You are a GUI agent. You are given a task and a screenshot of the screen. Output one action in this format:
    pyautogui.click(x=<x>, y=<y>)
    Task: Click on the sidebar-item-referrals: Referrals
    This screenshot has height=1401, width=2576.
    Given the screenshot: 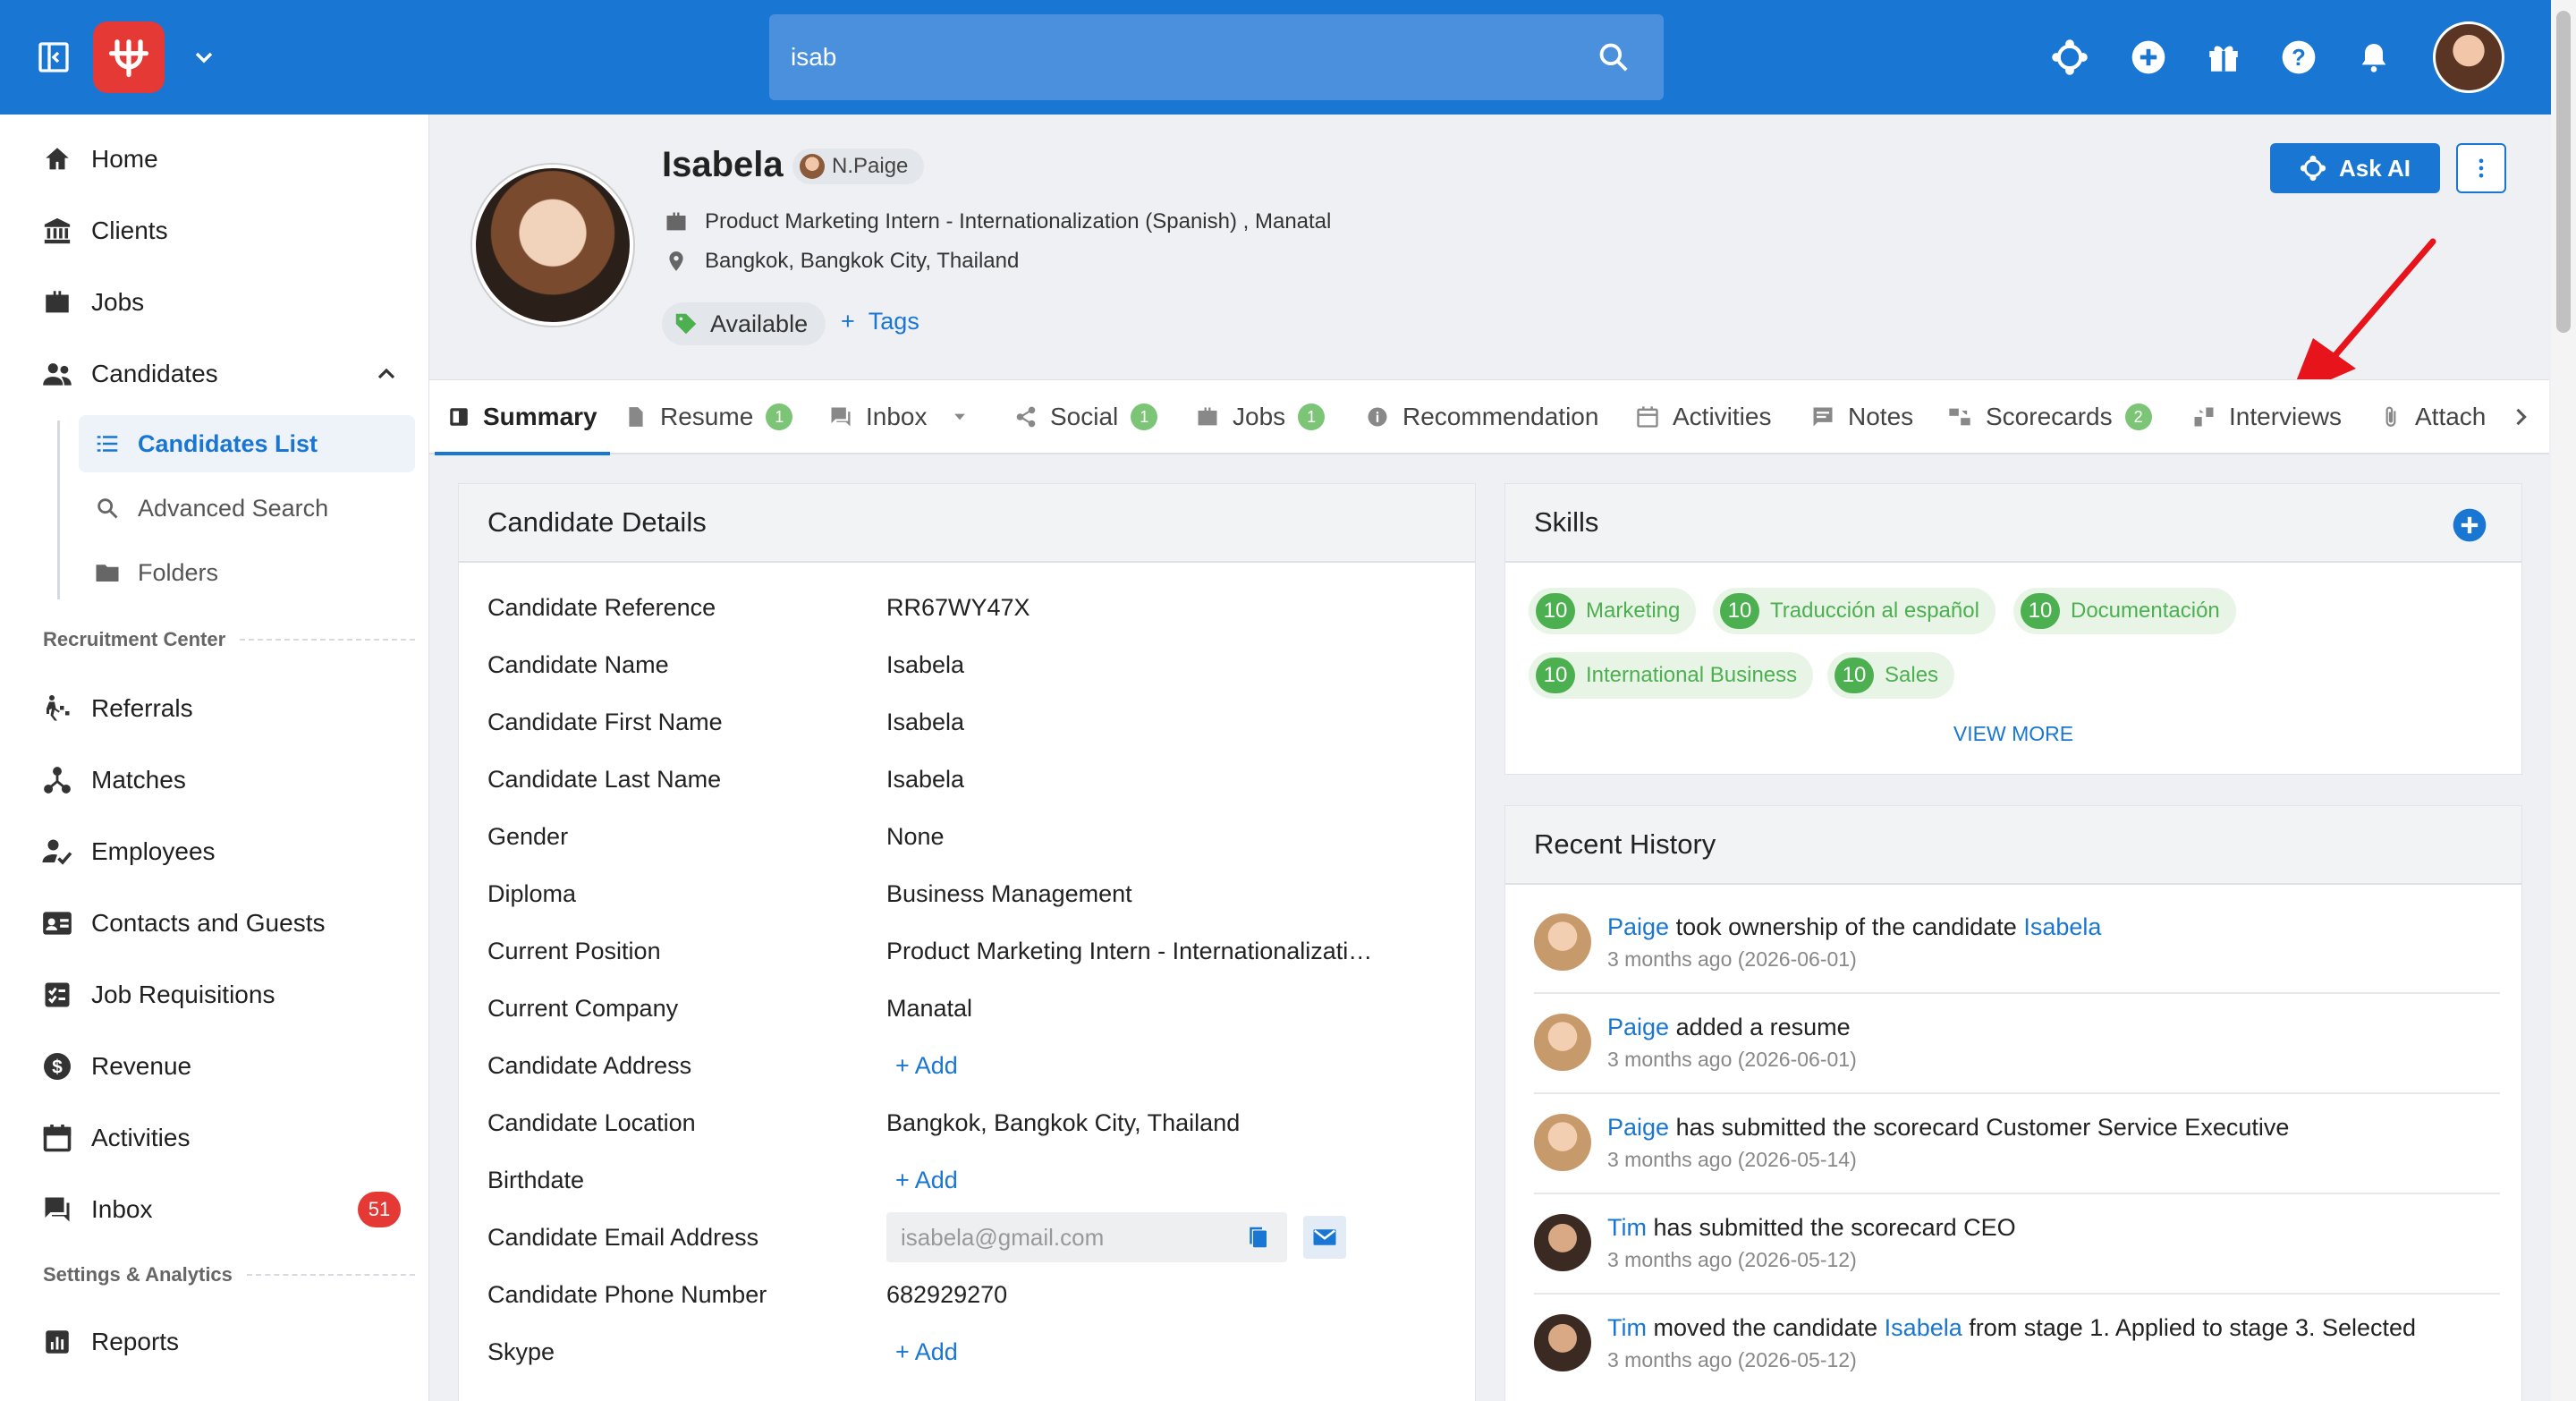 What is the action you would take?
    pyautogui.click(x=116, y=708)
    